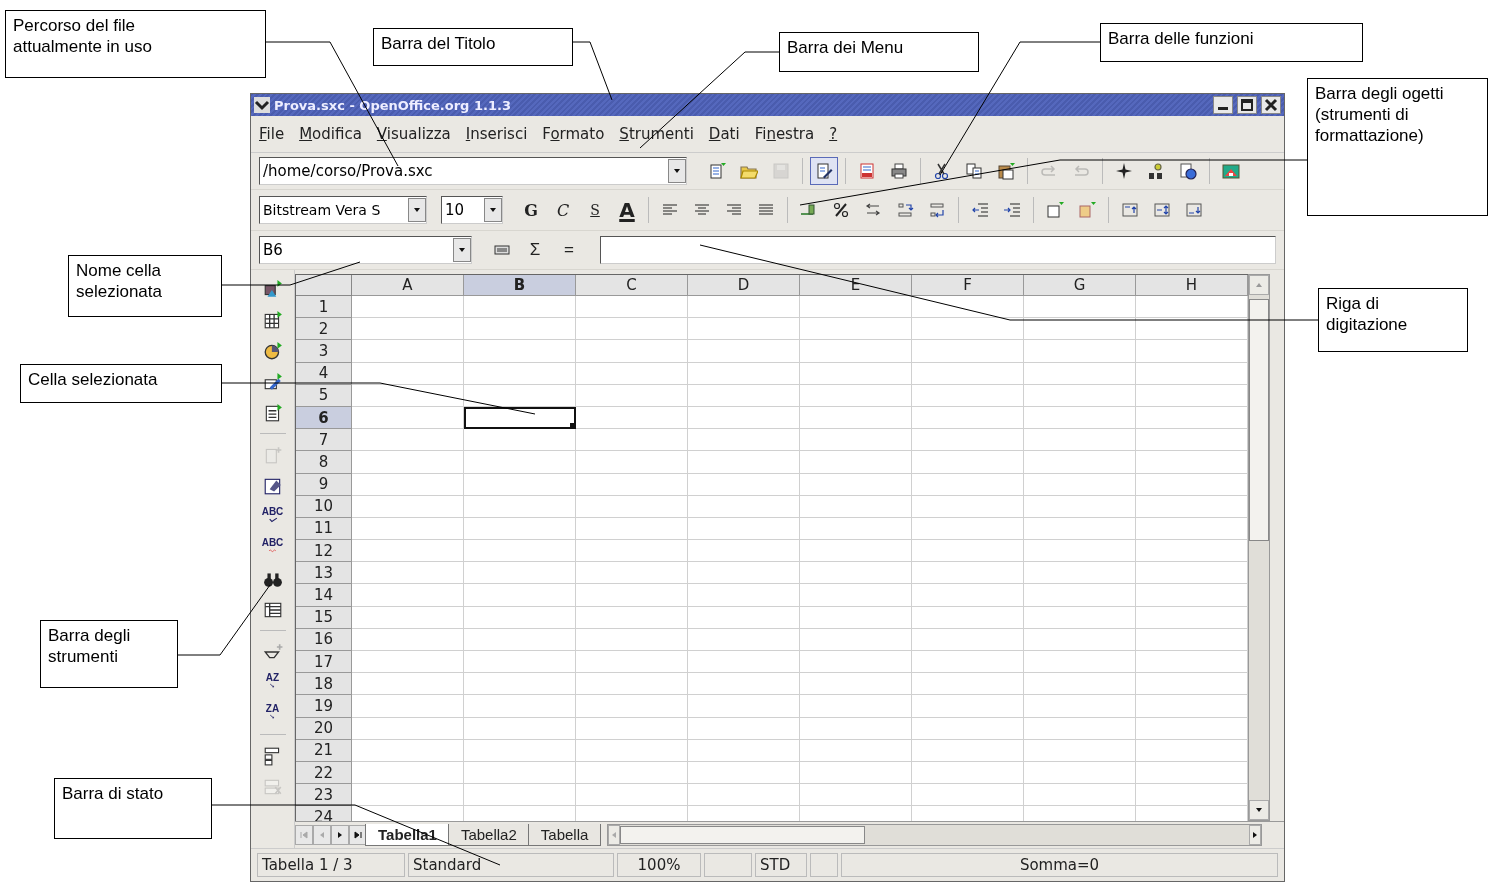  What do you see at coordinates (324, 617) in the screenshot?
I see `row-header: 15` at bounding box center [324, 617].